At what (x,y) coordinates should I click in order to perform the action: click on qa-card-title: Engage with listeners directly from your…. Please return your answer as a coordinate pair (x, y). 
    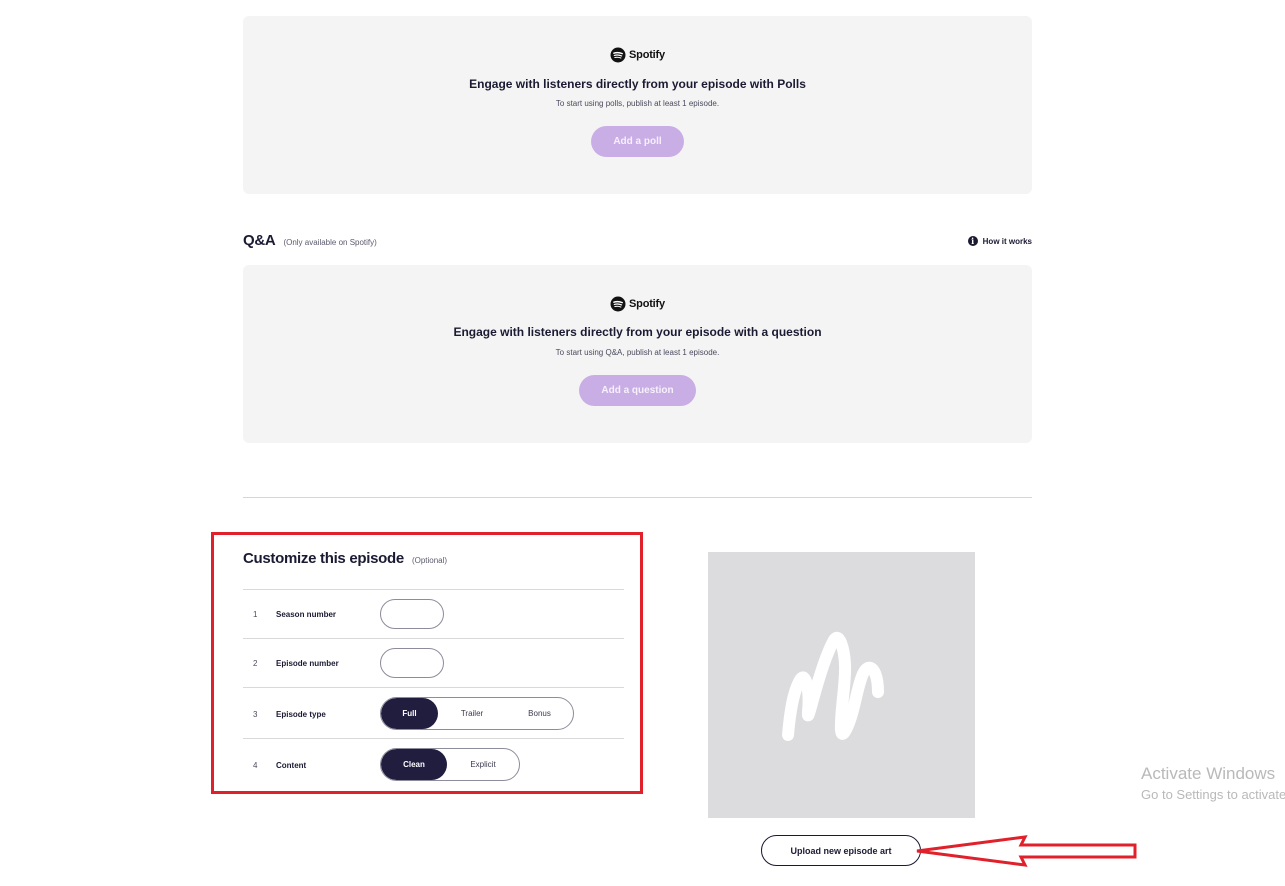
    Looking at the image, I should click on (637, 332).